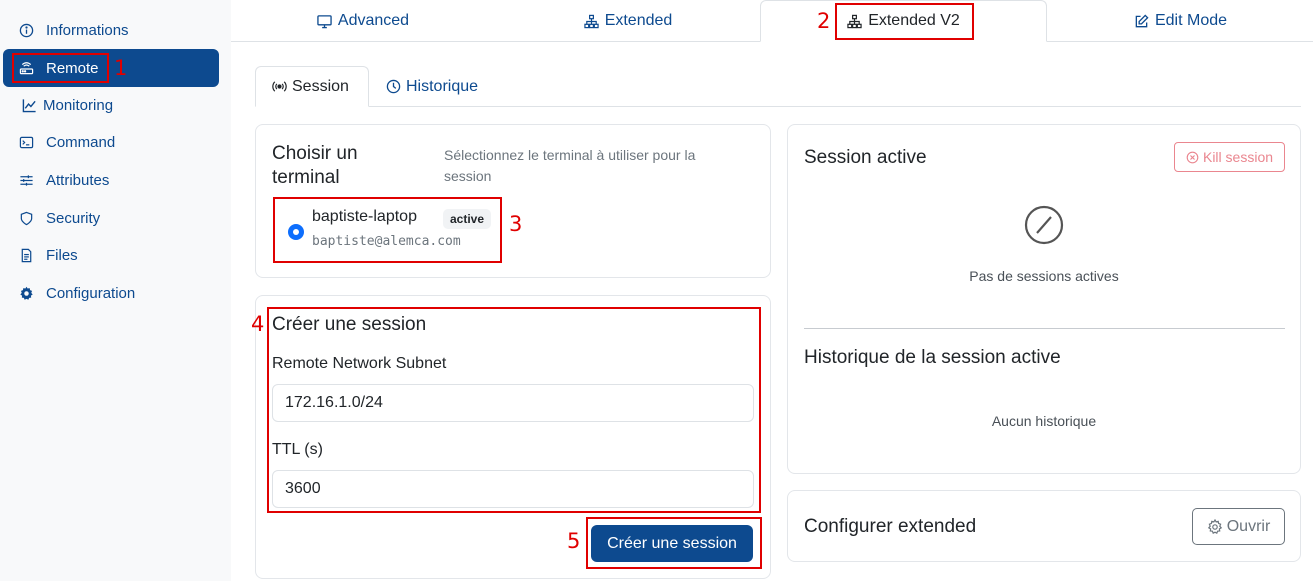 The image size is (1313, 581). Describe the element at coordinates (315, 166) in the screenshot. I see `terminal-card-title: Choisir un terminal` at that location.